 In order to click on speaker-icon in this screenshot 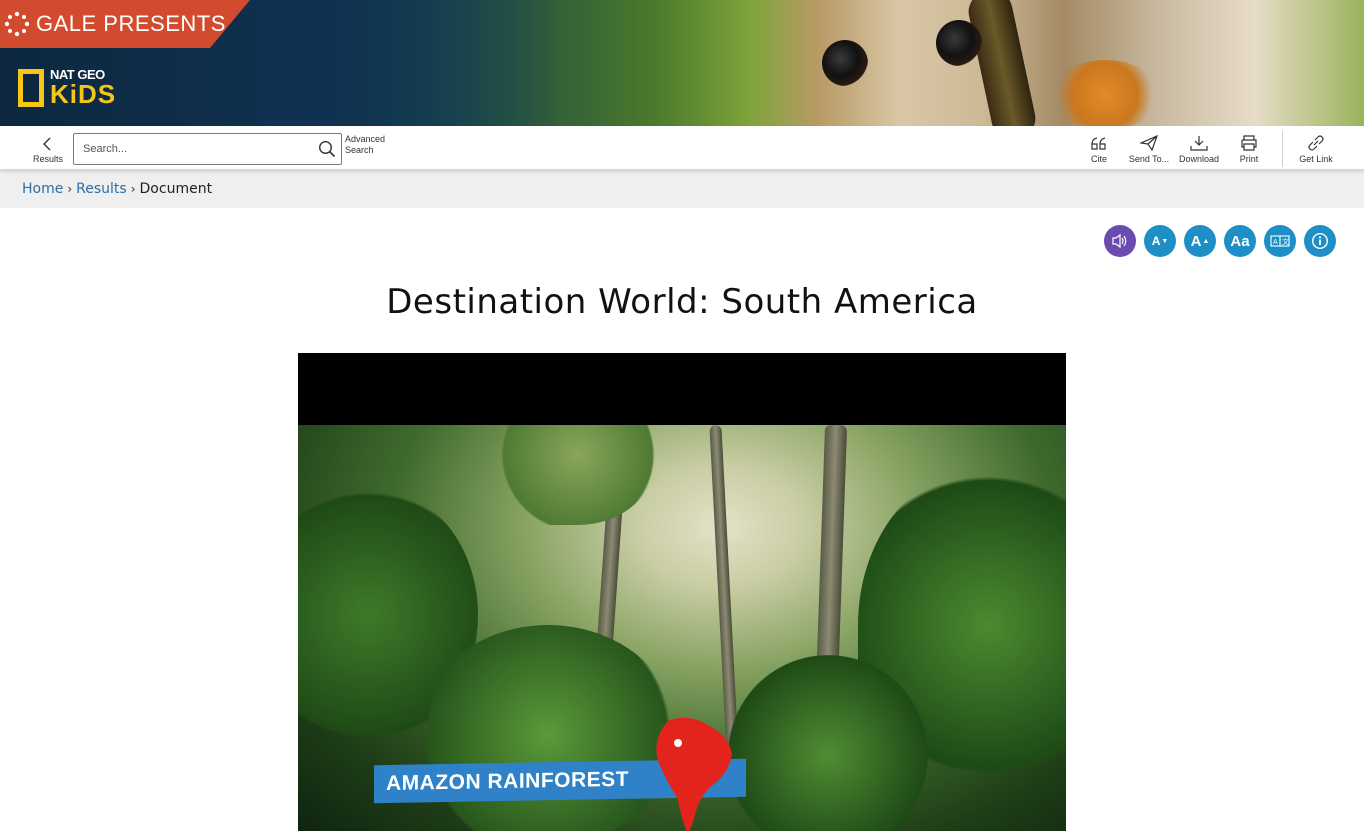, I will do `click(1119, 241)`.